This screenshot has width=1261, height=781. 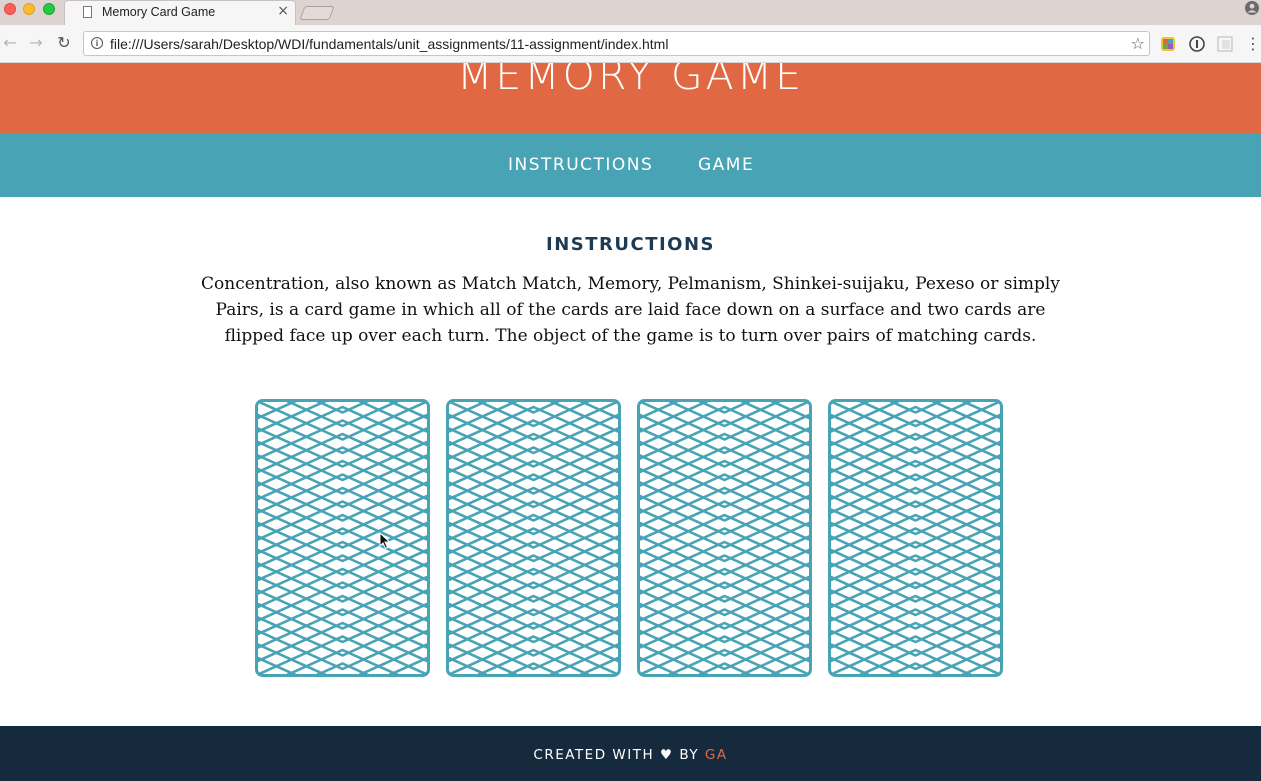 I want to click on browser-menu-icon: ⋮, so click(x=1253, y=44).